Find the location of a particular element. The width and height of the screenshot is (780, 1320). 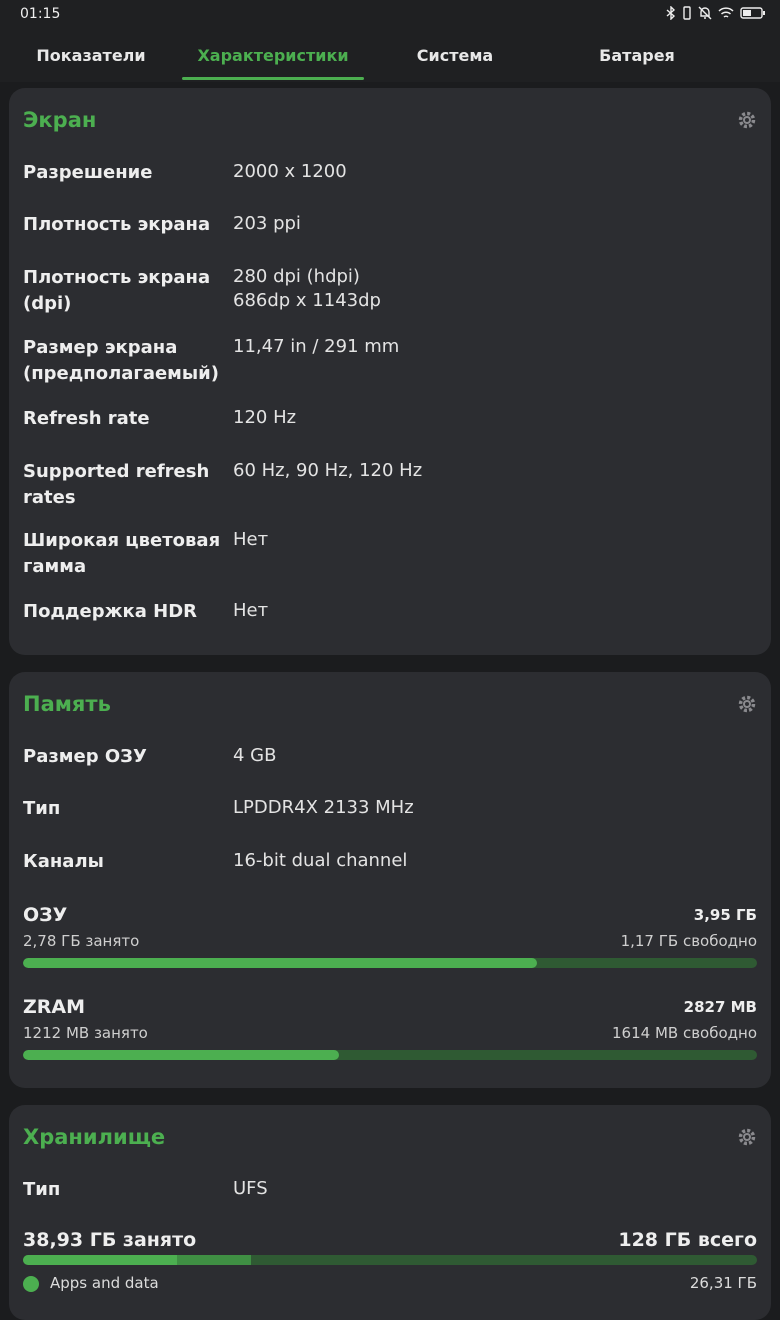

storage-usage-header: 38,93 ГБ занято 128 ГБ всего is located at coordinates (390, 1241).